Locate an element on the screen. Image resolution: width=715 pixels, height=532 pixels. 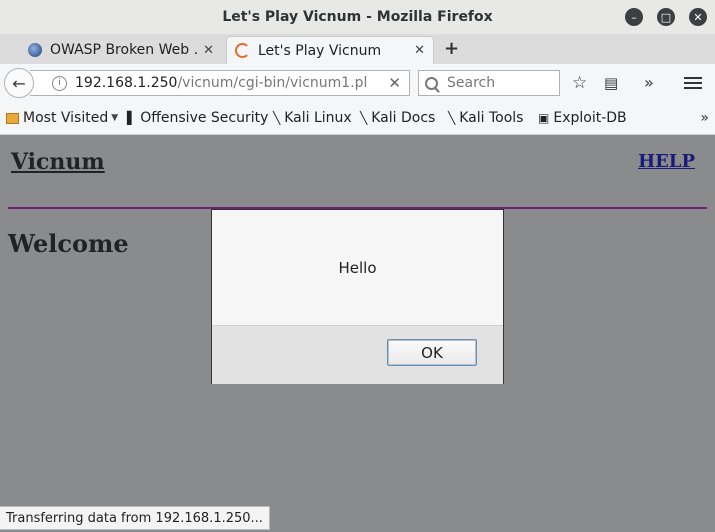
bookmark-kali-linux: ╲ Kali Linux is located at coordinates (312, 118).